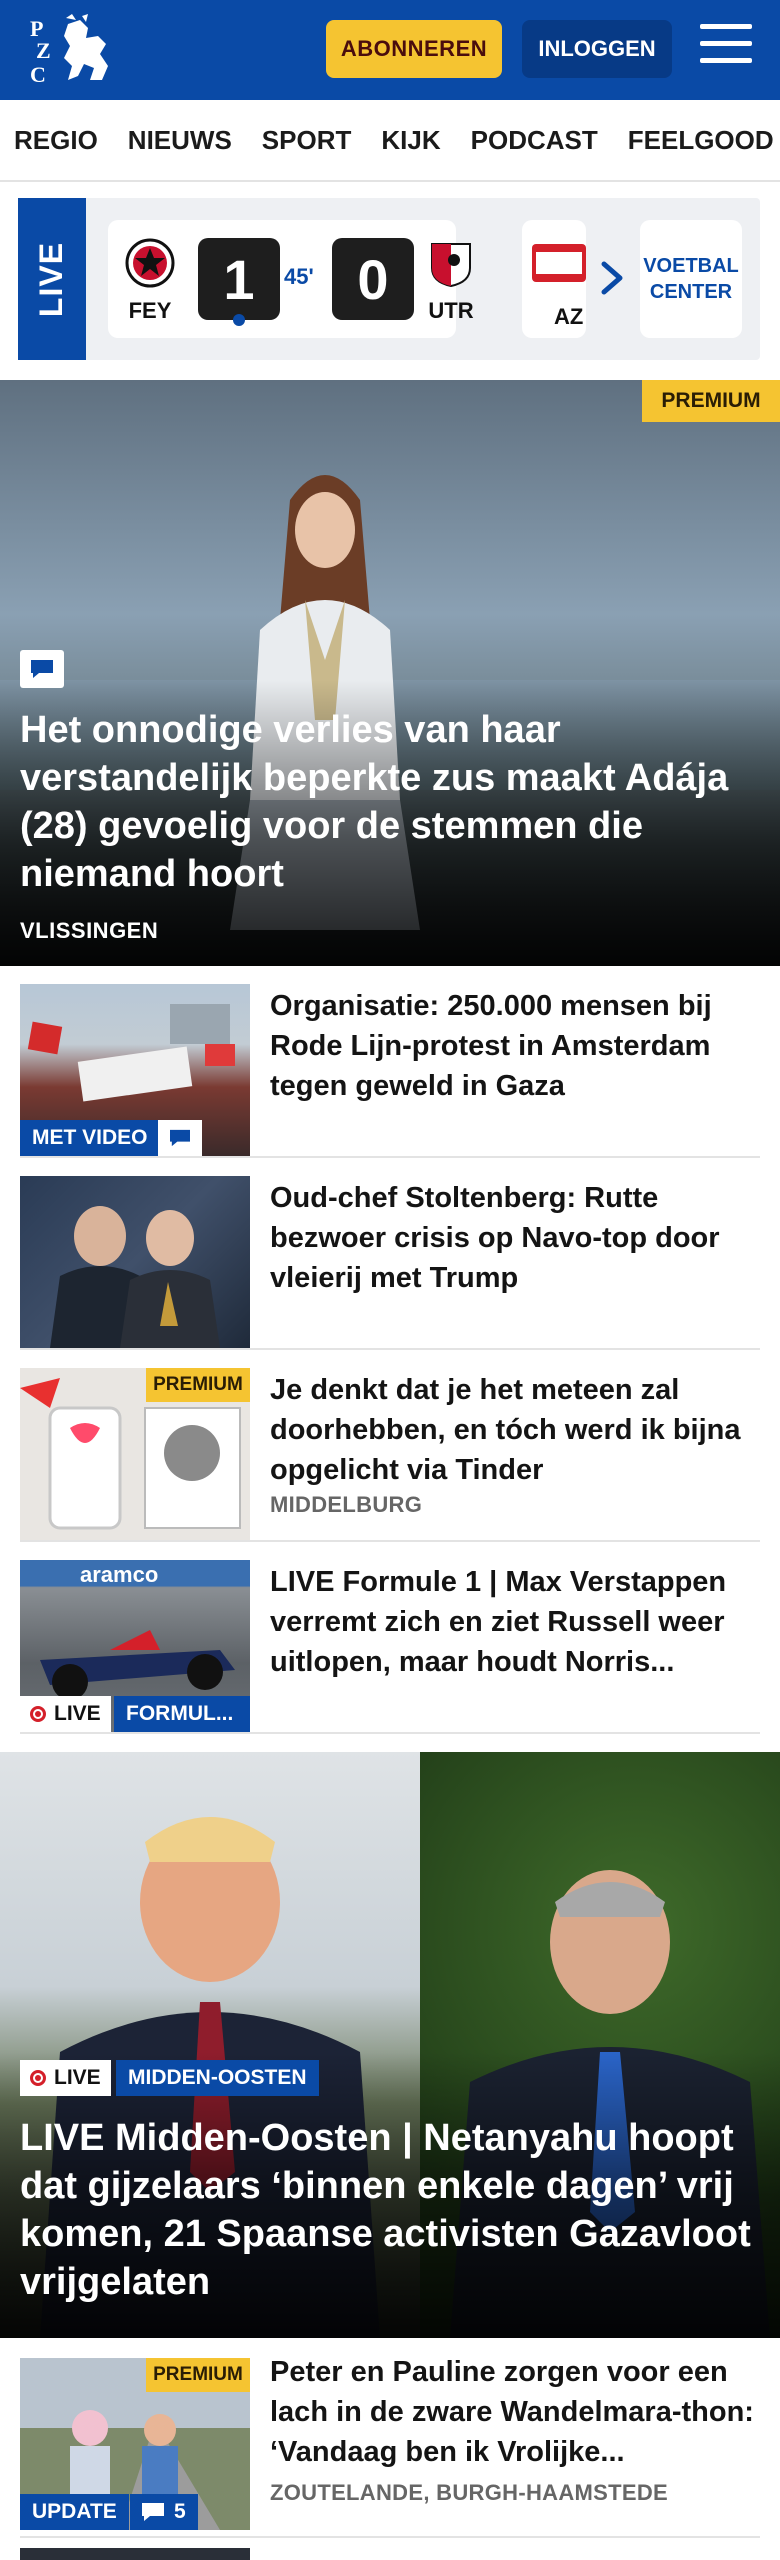 This screenshot has height=2560, width=780. Describe the element at coordinates (691, 279) in the screenshot. I see `voetbal-center-link: VOETBAL CENTER` at that location.